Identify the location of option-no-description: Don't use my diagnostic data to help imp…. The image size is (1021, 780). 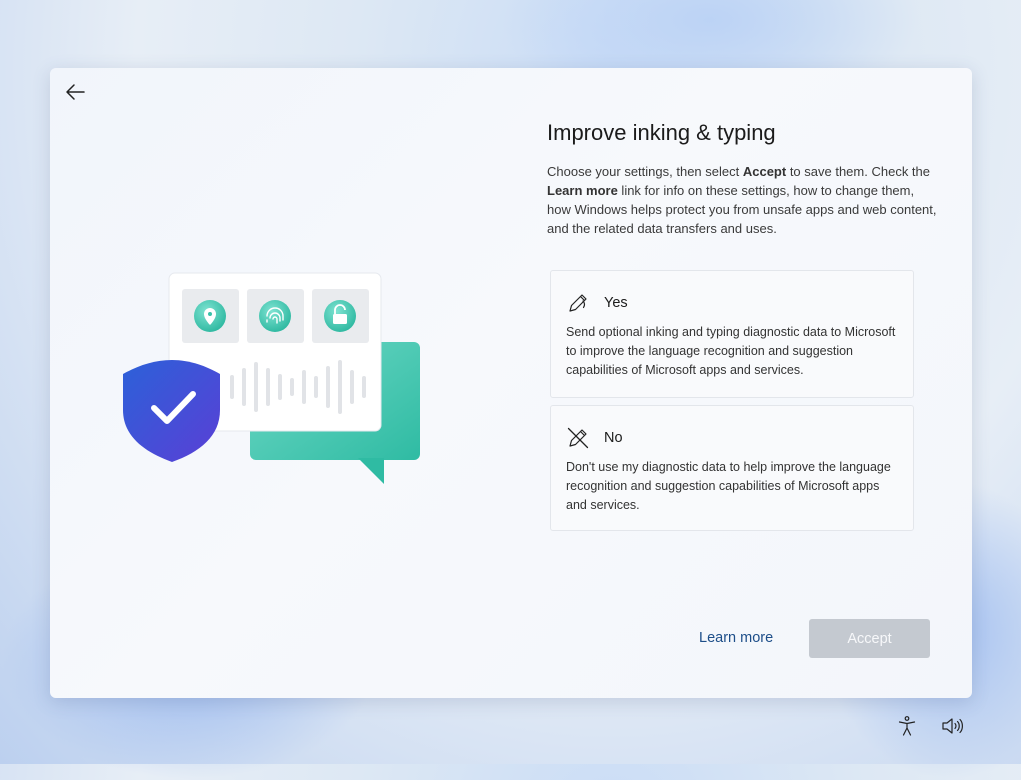
(728, 486).